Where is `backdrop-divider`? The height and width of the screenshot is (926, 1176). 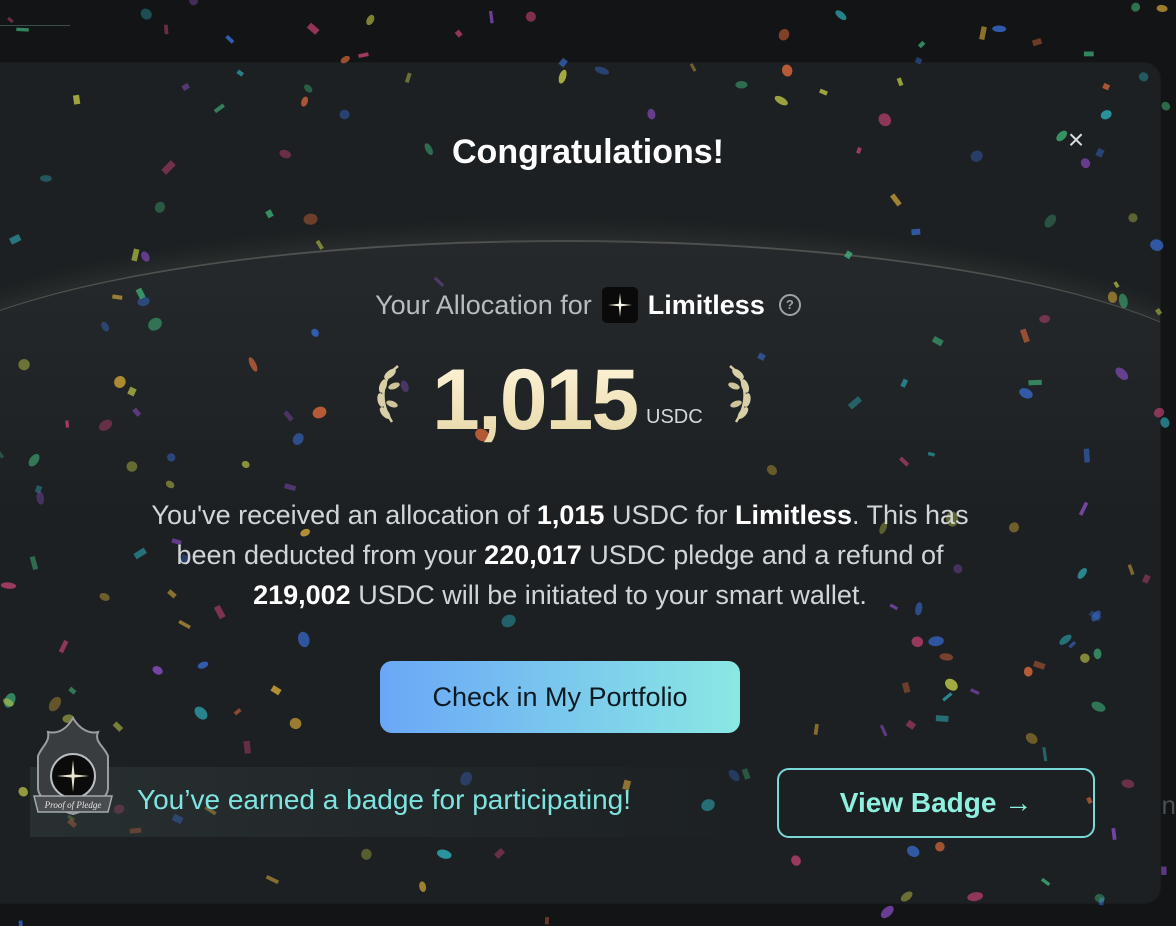
backdrop-divider is located at coordinates (35, 25).